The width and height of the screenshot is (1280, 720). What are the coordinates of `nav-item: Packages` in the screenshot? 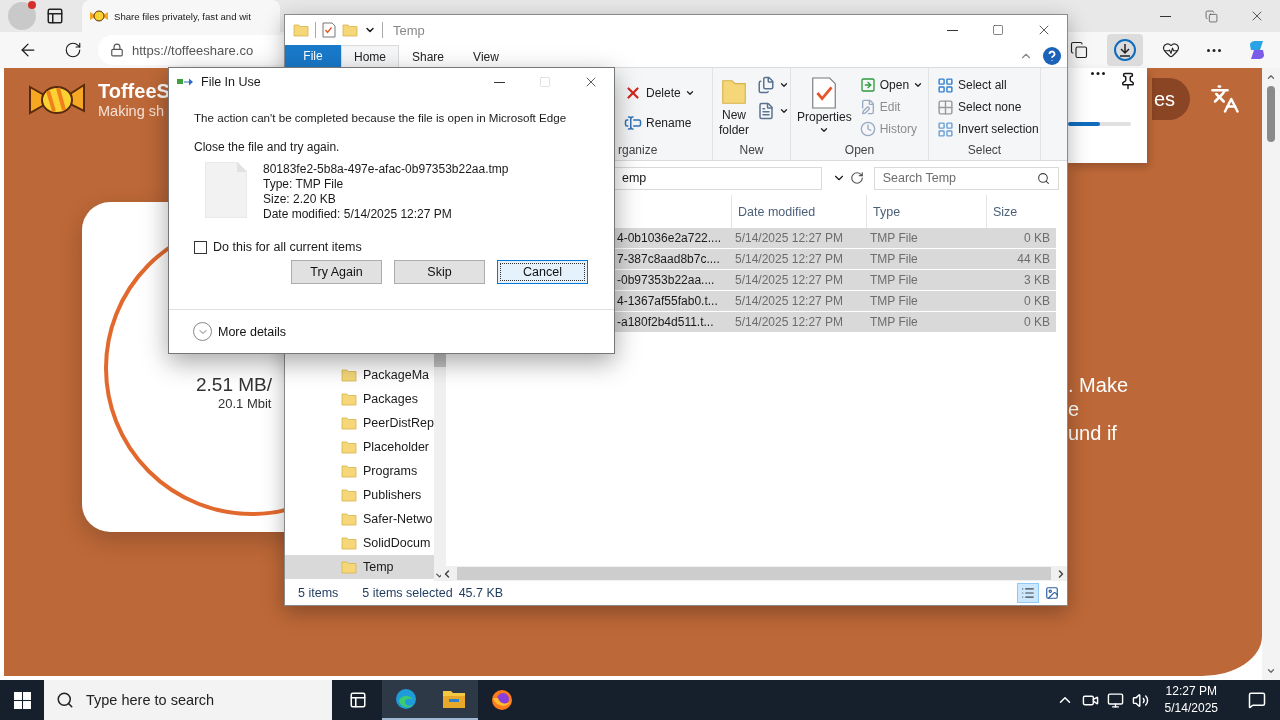 It's located at (359, 399).